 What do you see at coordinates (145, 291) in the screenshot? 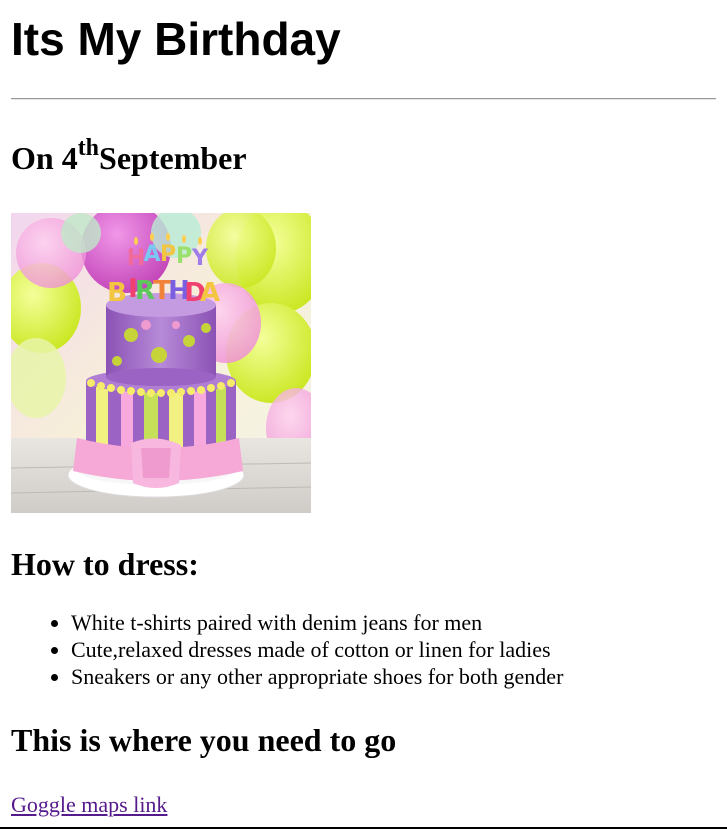
I see `svg-text: R` at bounding box center [145, 291].